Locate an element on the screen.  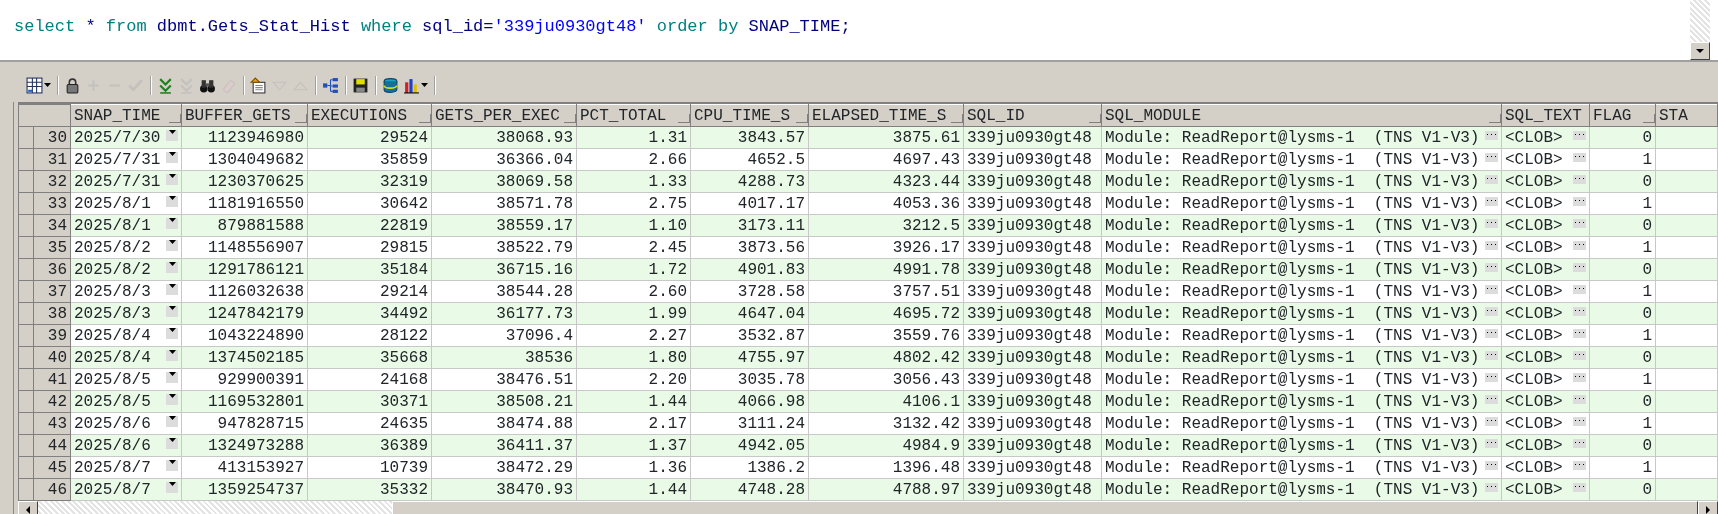
scroll-thumb is located at coordinates (1045, 507).